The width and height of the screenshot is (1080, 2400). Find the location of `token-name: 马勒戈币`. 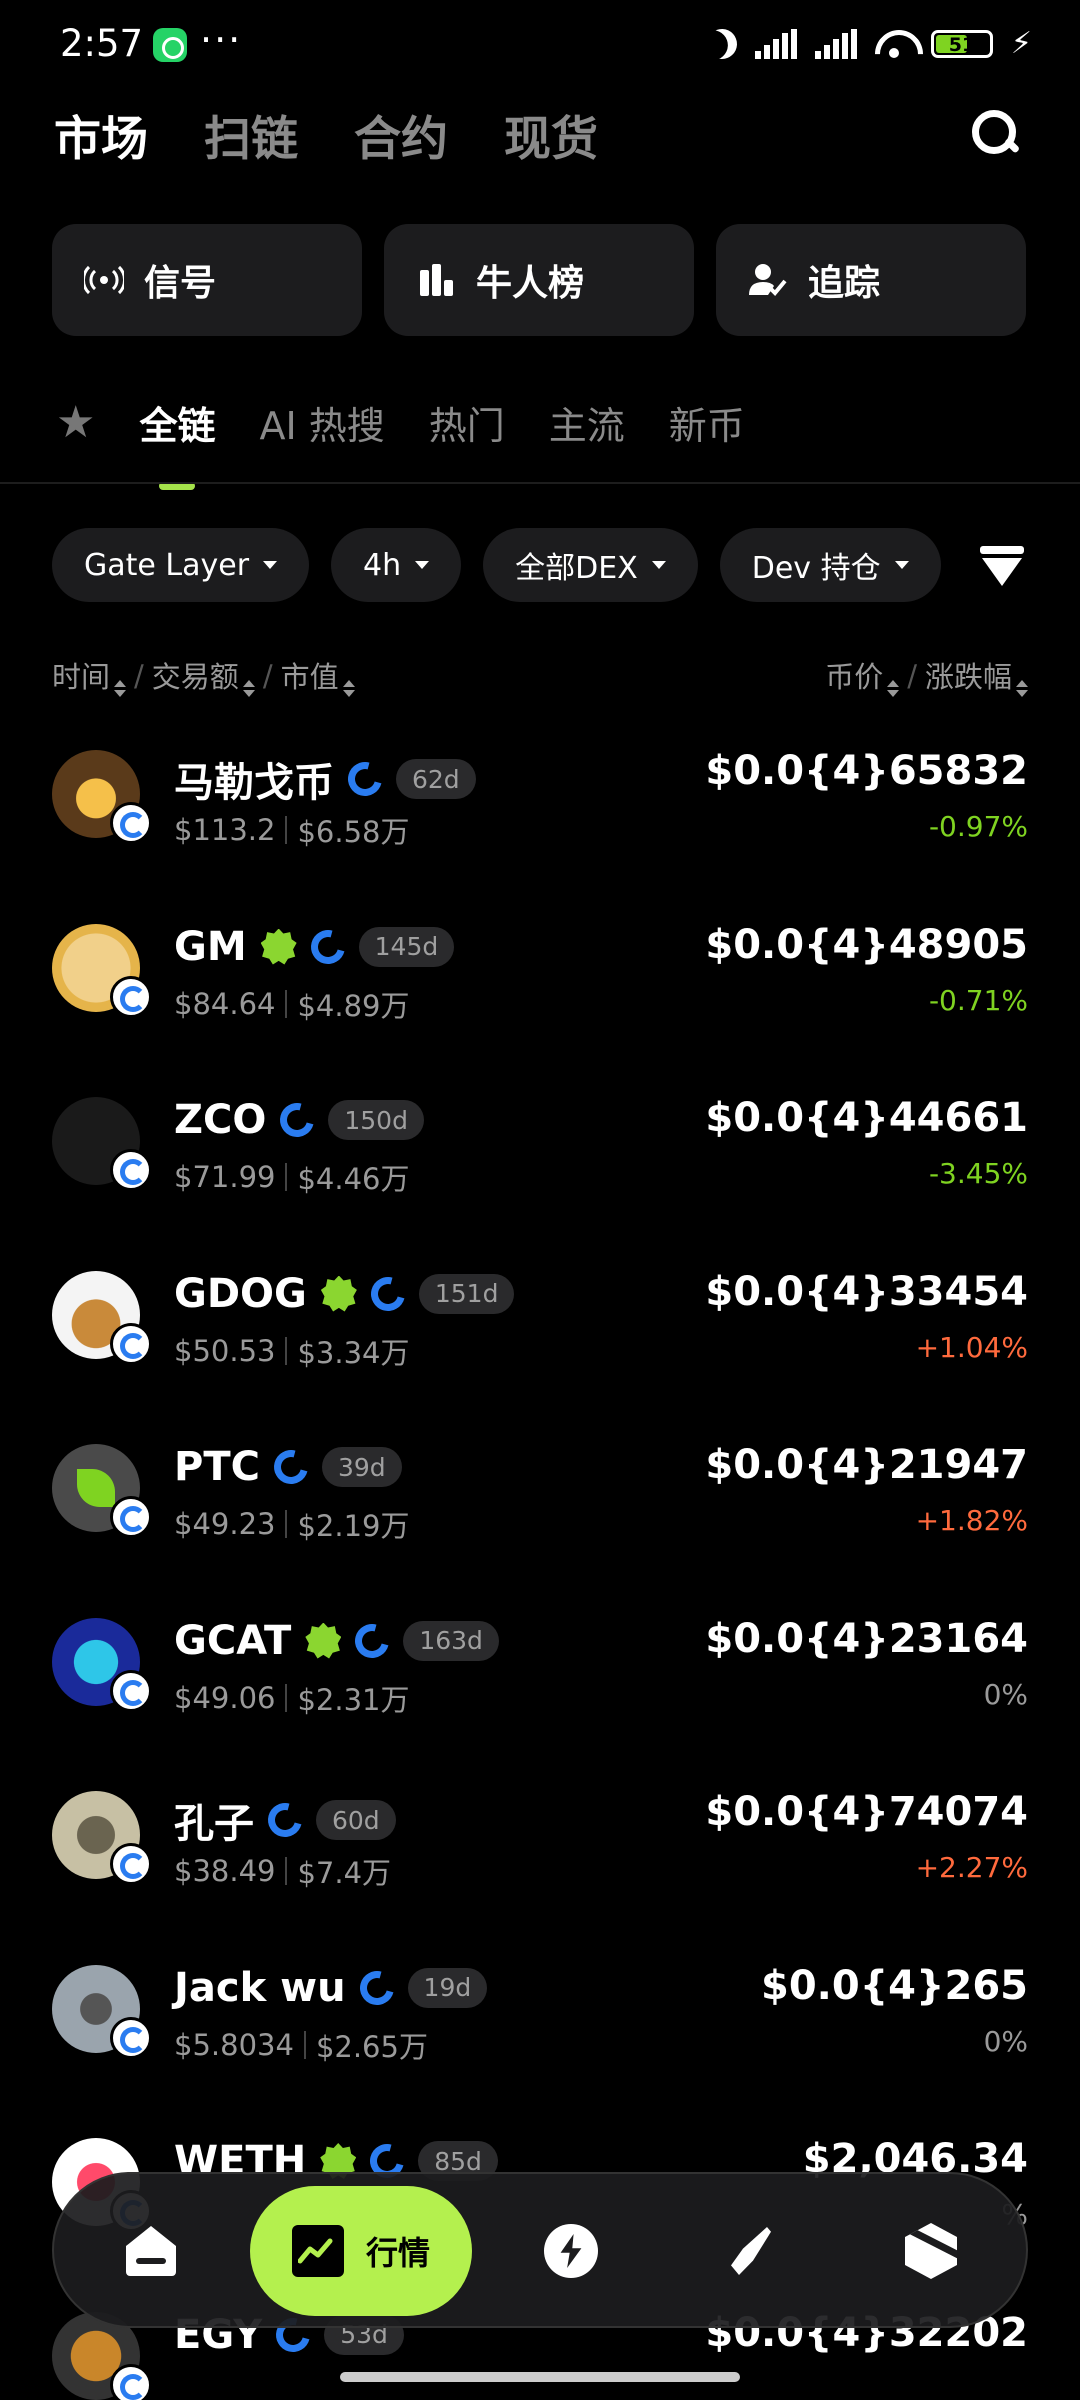

token-name: 马勒戈币 is located at coordinates (254, 783).